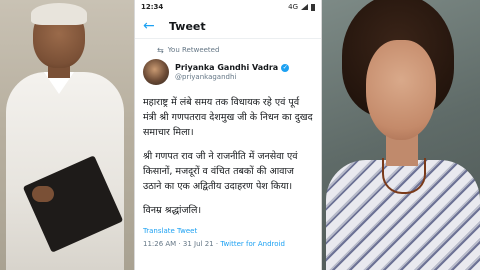 This screenshot has width=480, height=270. Describe the element at coordinates (59, 14) in the screenshot. I see `man-hair` at that location.